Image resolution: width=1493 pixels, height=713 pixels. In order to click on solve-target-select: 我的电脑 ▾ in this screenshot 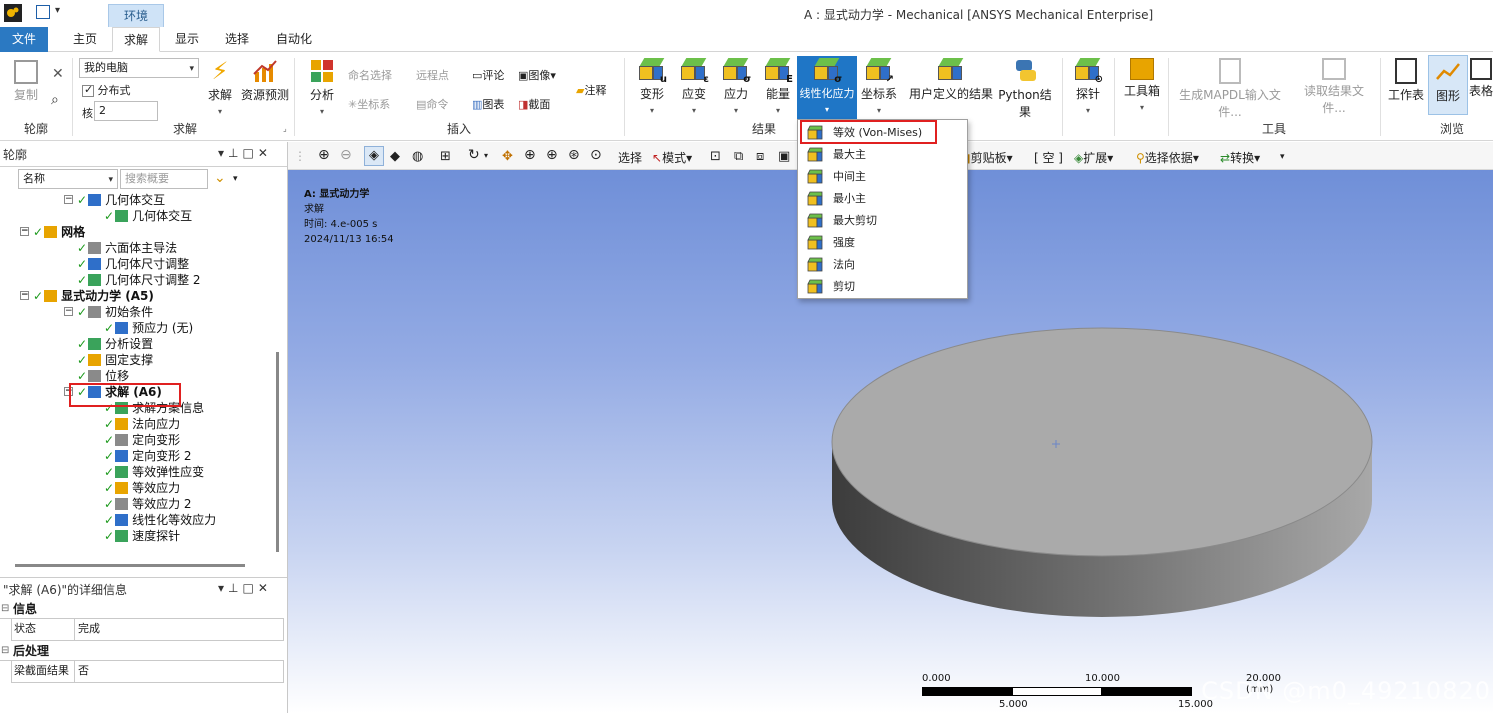, I will do `click(139, 68)`.